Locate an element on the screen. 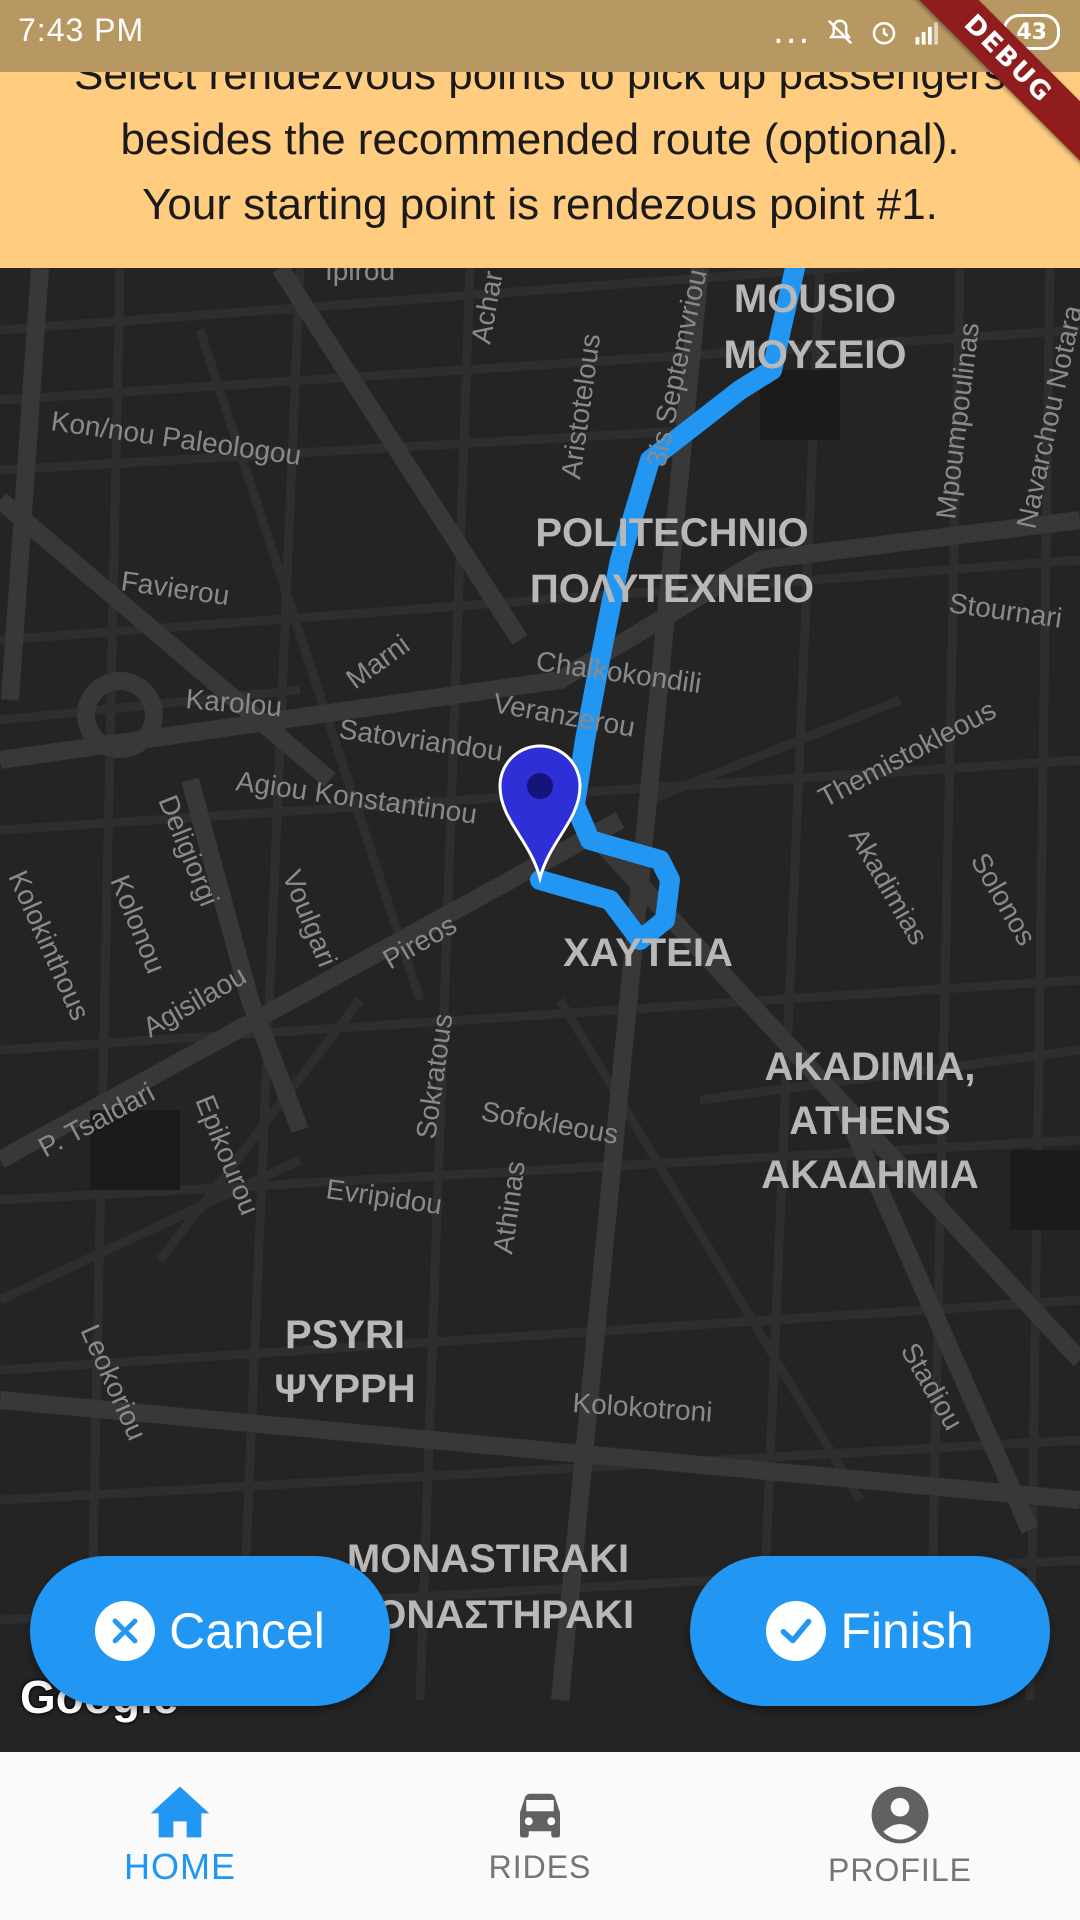 This screenshot has height=1920, width=1080. street-label: Sofokleous is located at coordinates (550, 1122).